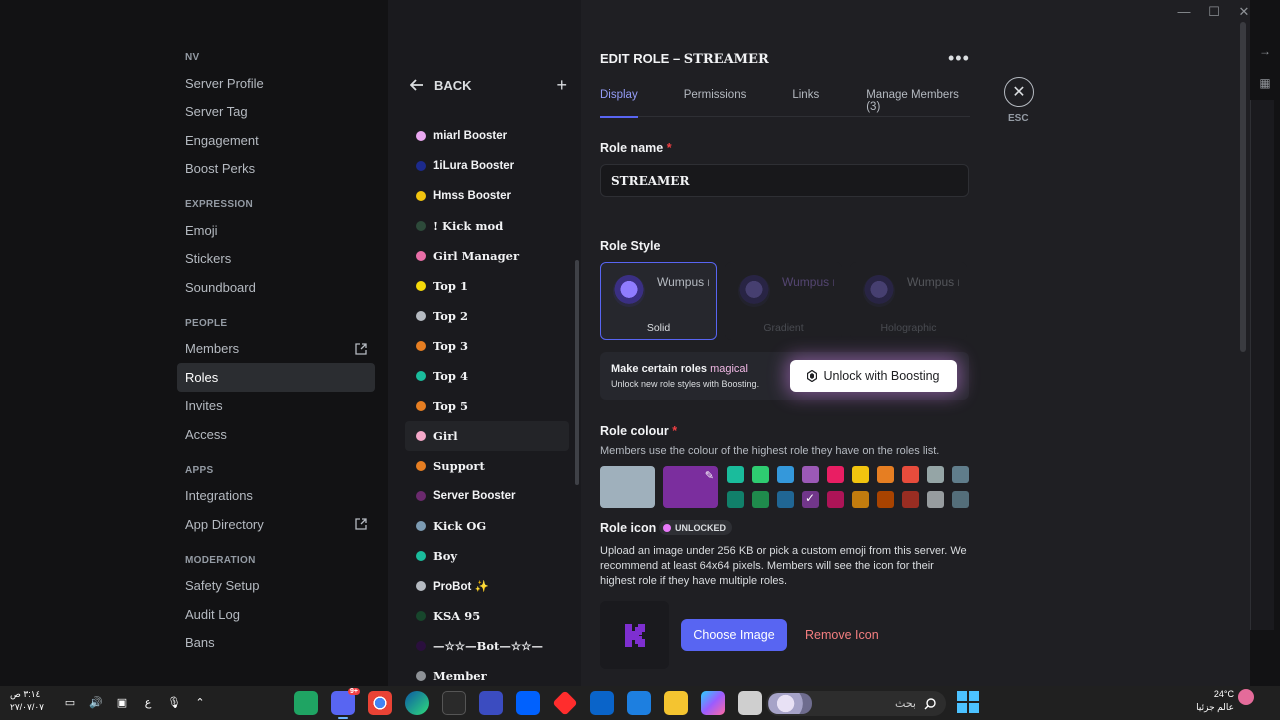 The width and height of the screenshot is (1280, 720). I want to click on sidebar-item-engagement: Engagement, so click(276, 140).